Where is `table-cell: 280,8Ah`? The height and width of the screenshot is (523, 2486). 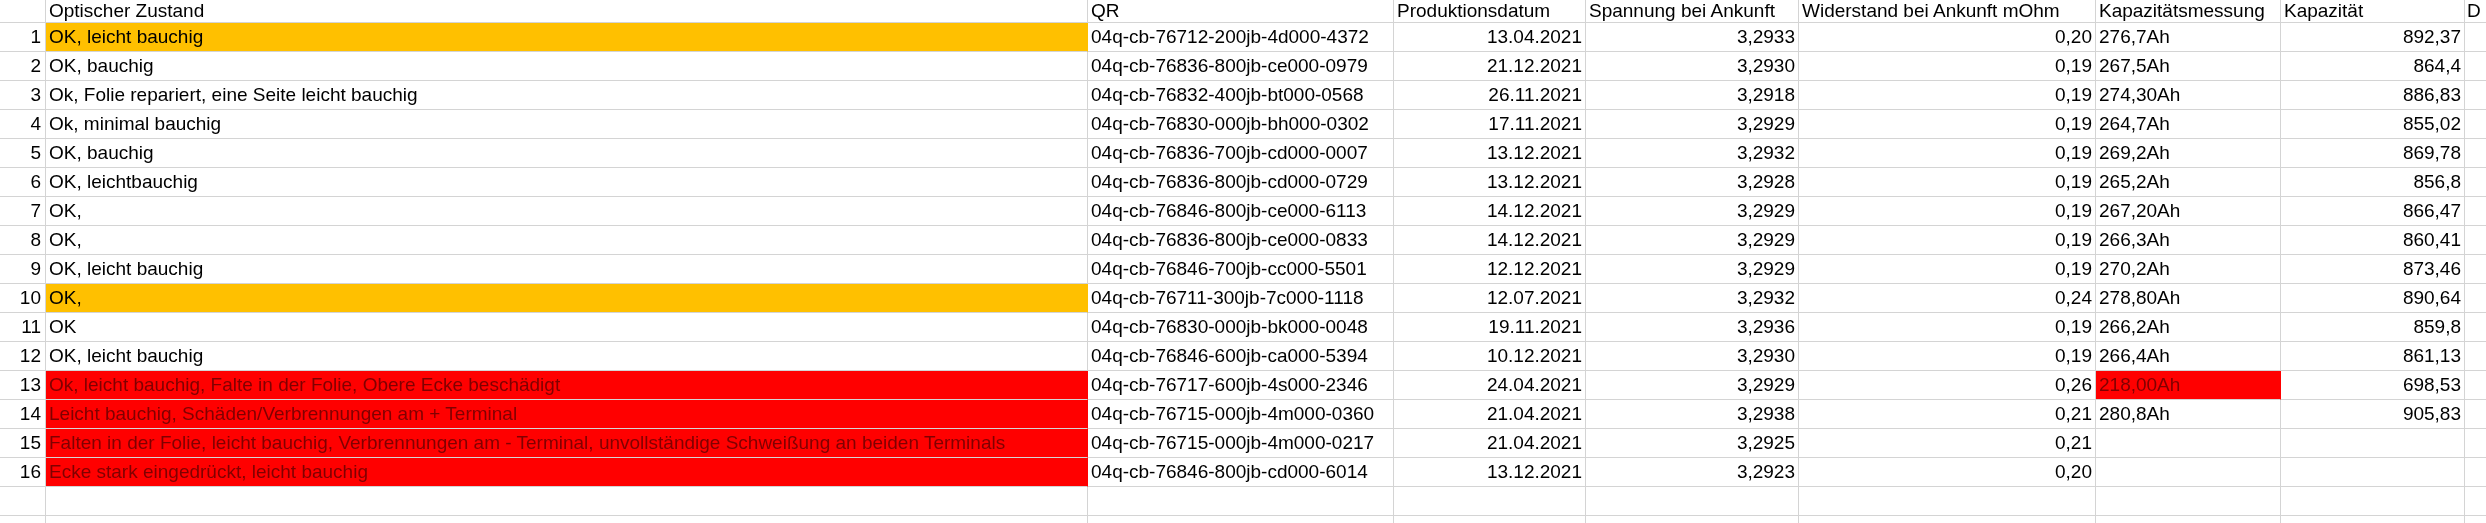 table-cell: 280,8Ah is located at coordinates (2188, 414).